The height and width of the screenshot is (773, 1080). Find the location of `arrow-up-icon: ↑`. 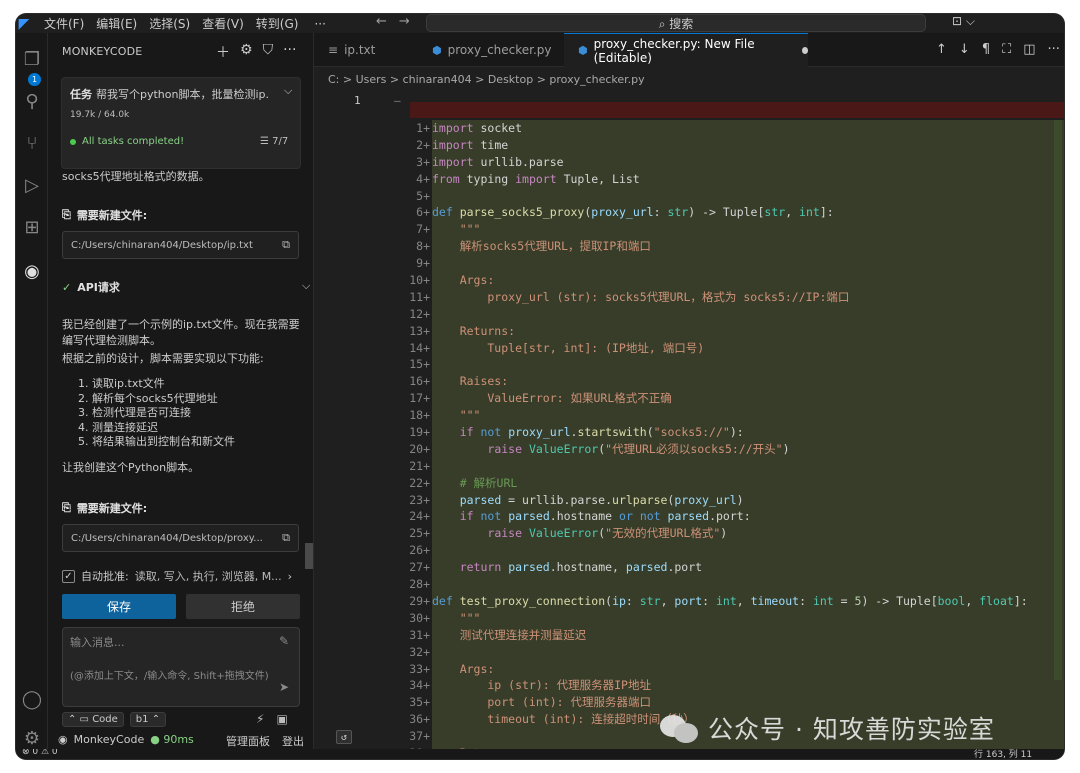

arrow-up-icon: ↑ is located at coordinates (941, 49).